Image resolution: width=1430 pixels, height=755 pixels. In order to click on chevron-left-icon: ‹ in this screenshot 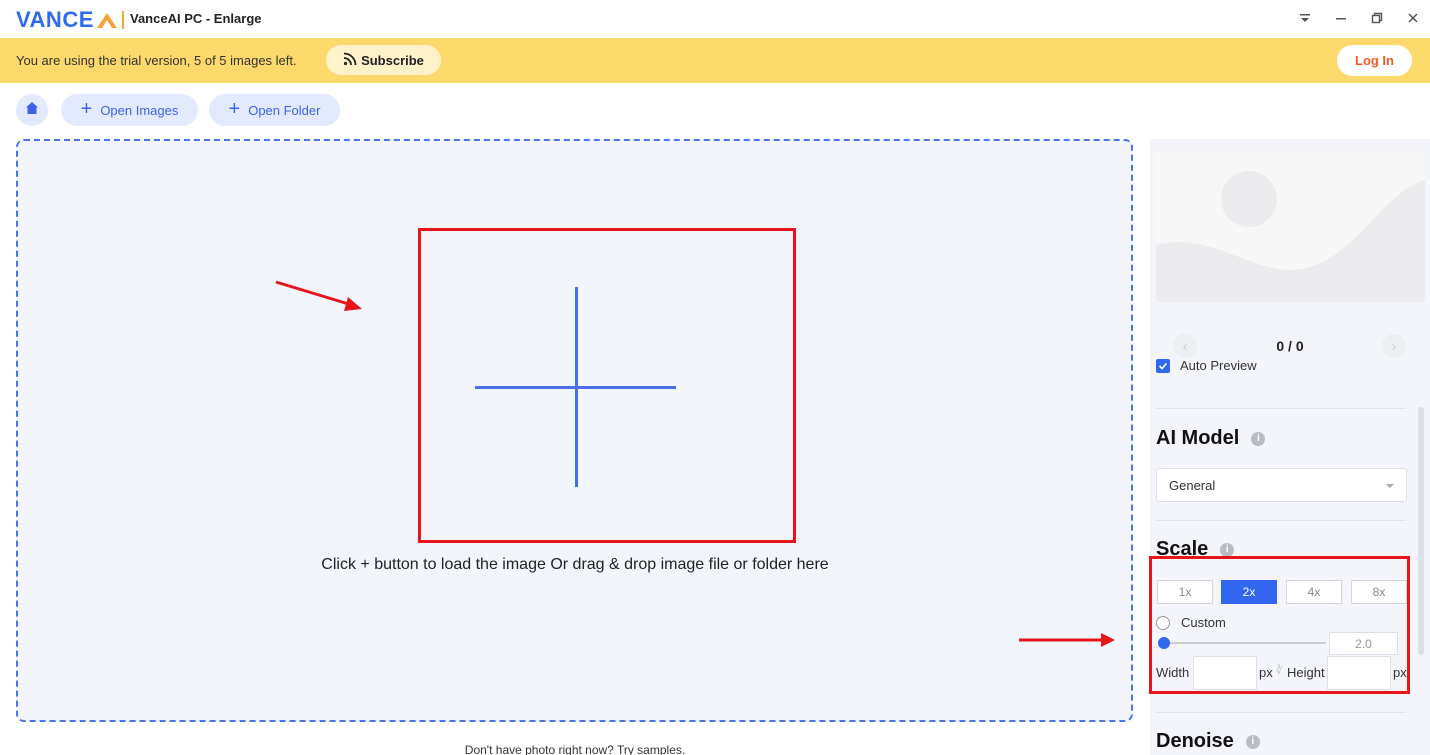, I will do `click(1185, 346)`.